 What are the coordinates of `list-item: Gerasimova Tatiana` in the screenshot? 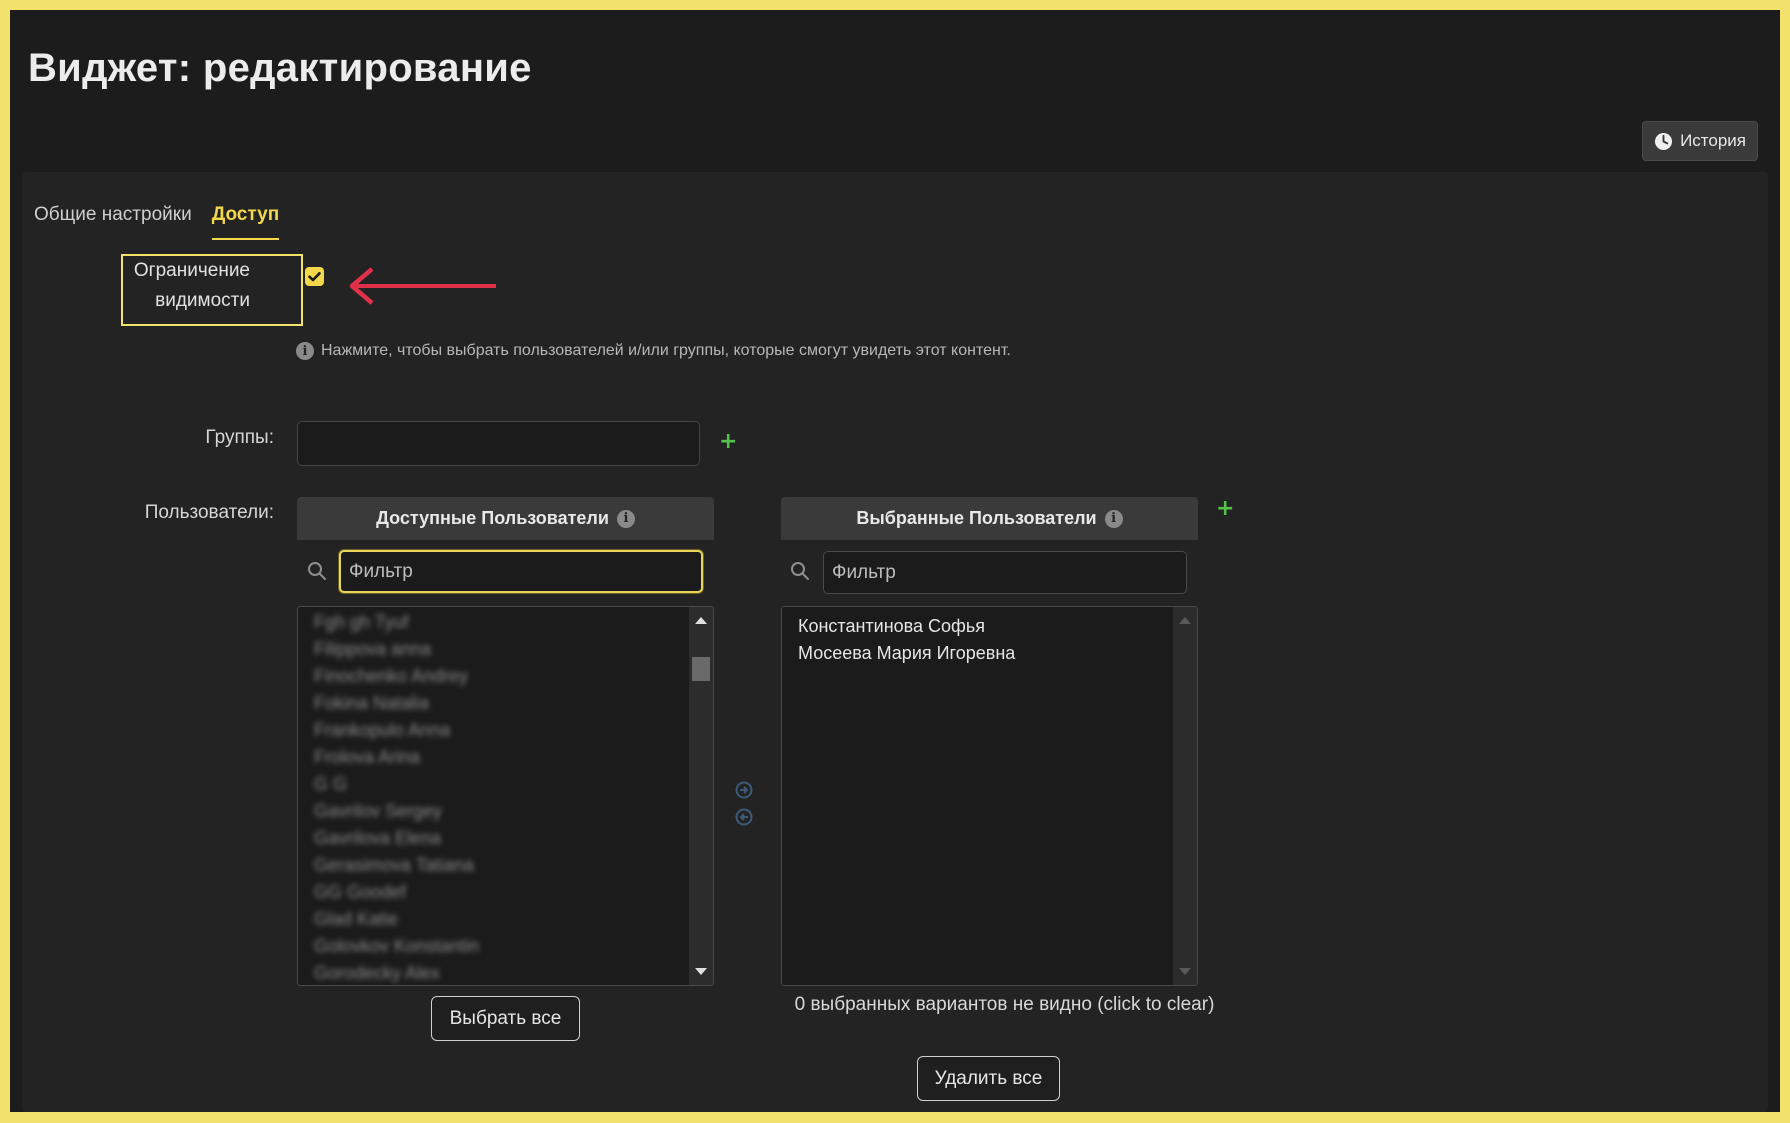 It's located at (505, 865).